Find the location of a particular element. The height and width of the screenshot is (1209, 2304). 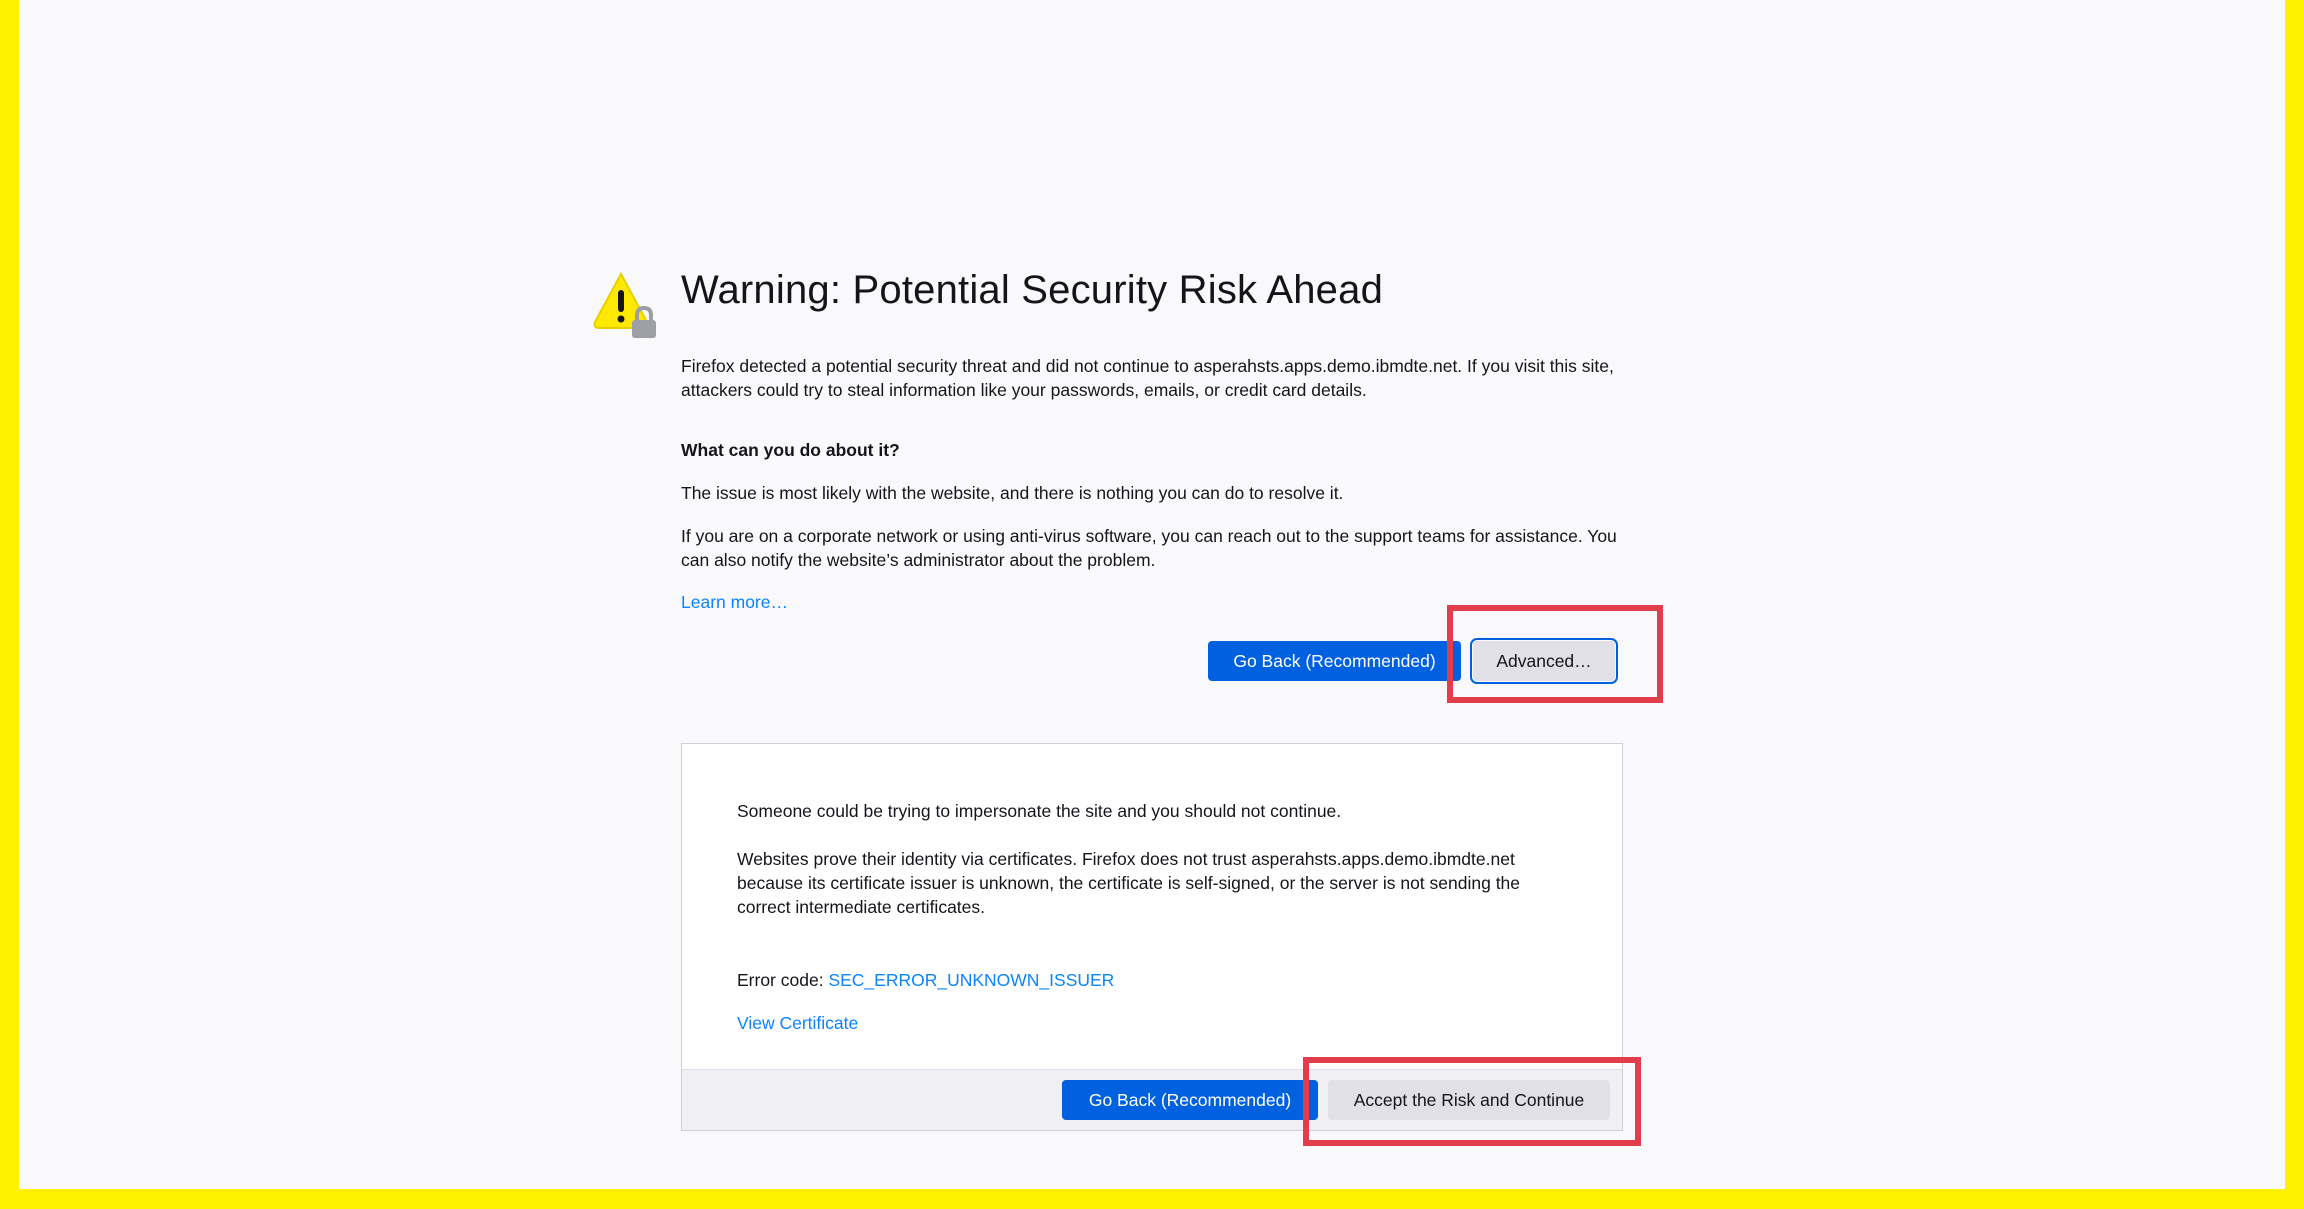

page-title: Warning: Potential Security Risk Ahead is located at coordinates (1032, 290).